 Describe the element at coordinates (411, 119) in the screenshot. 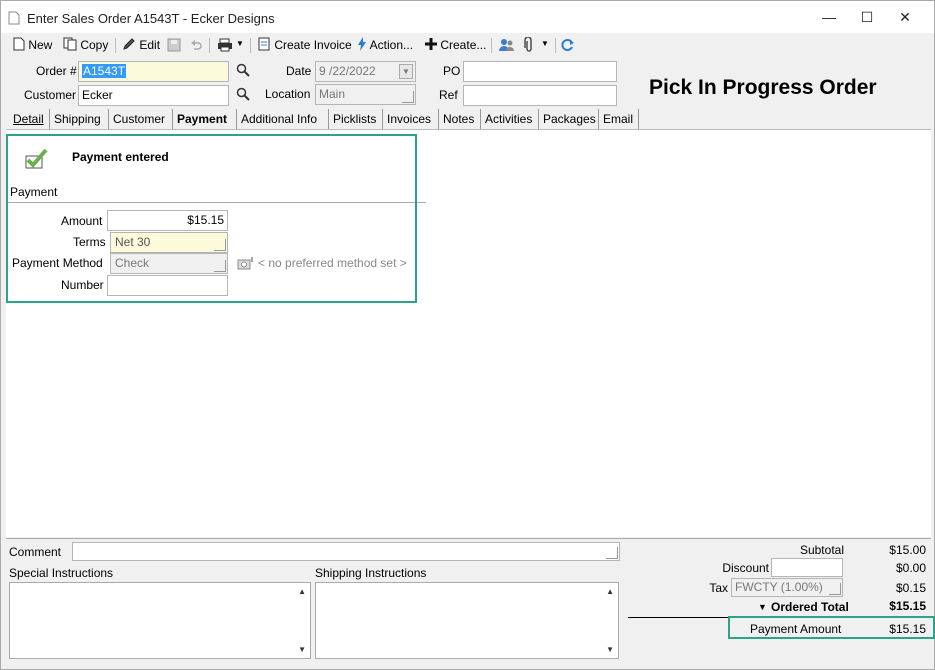

I see `tab-invoices: Invoices` at that location.